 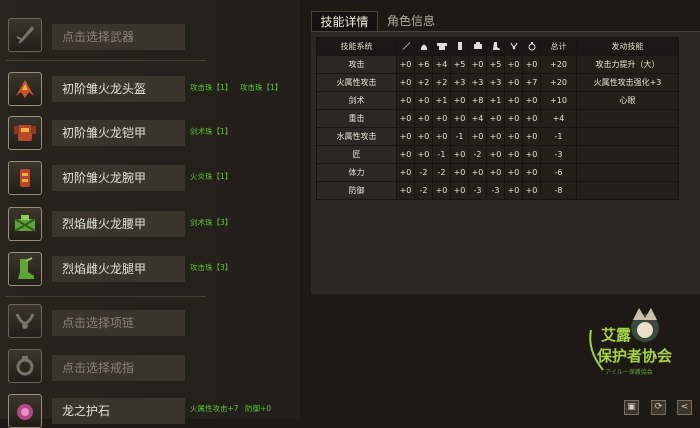 What do you see at coordinates (344, 21) in the screenshot?
I see `tab-skill-details: 技能详情` at bounding box center [344, 21].